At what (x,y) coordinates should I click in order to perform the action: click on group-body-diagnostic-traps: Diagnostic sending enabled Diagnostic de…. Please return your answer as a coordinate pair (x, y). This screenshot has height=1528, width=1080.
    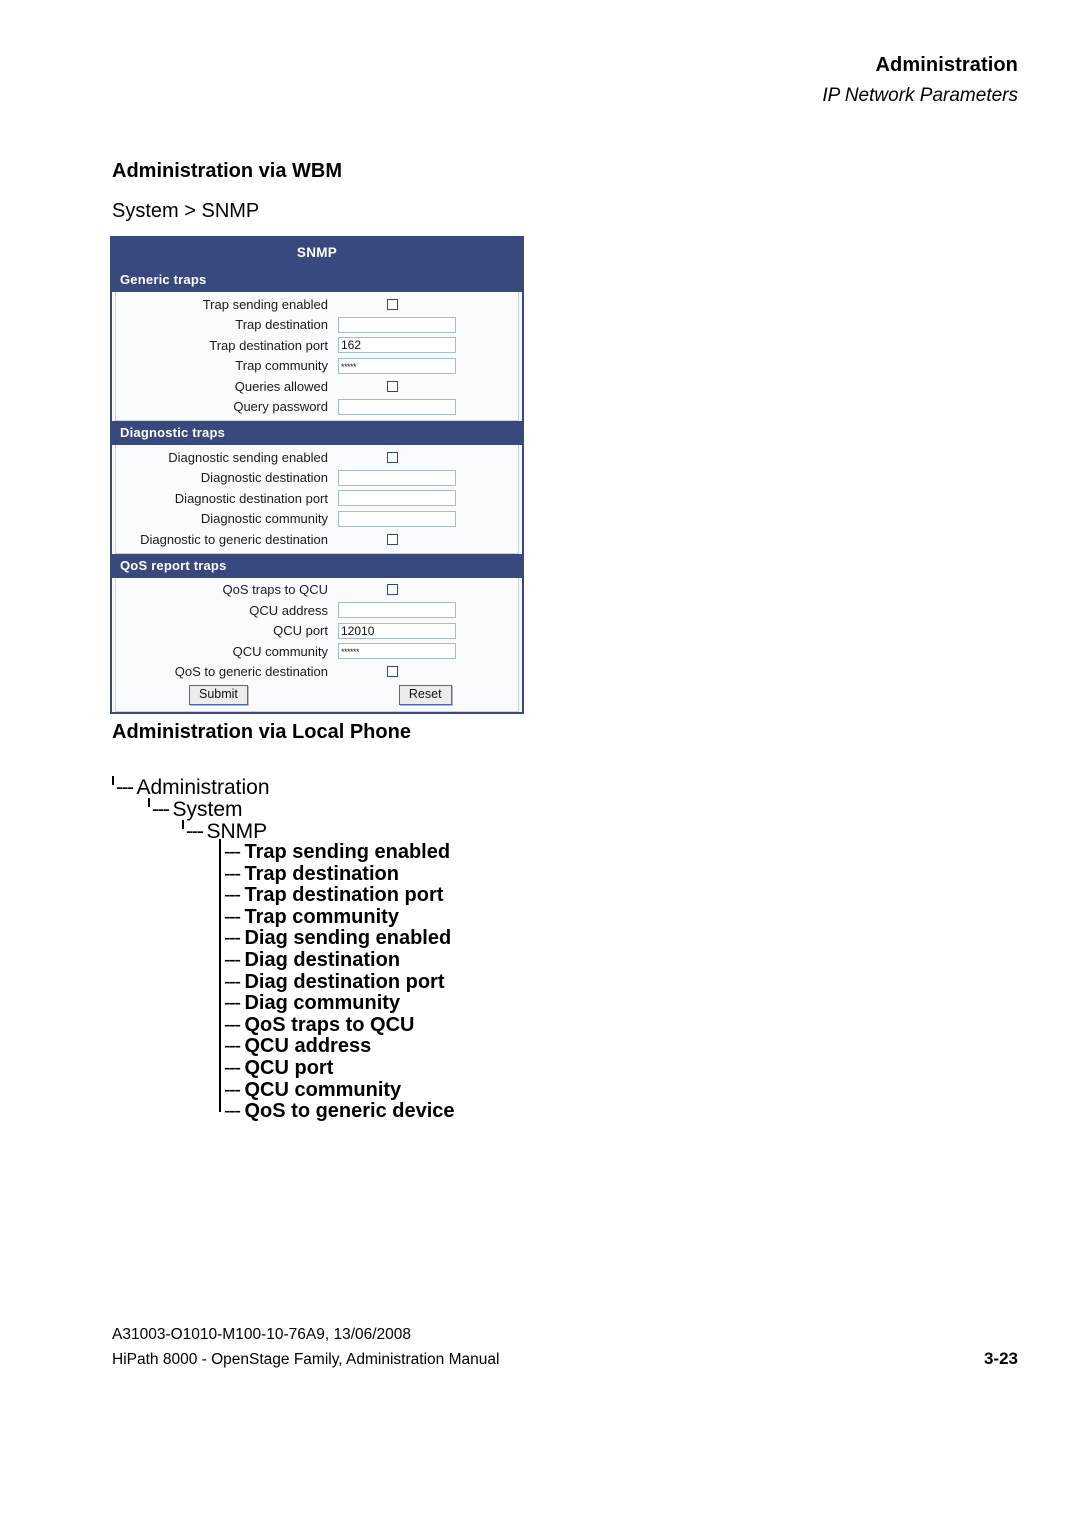
    Looking at the image, I should click on (317, 499).